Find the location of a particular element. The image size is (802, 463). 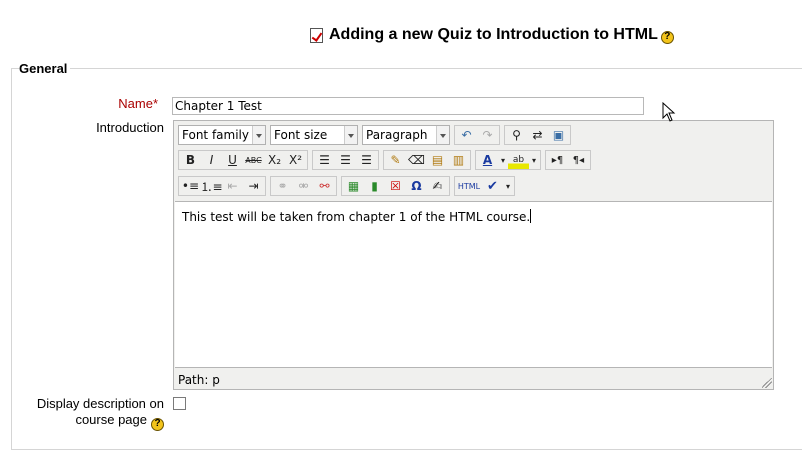

replace-icon: ⇄ is located at coordinates (537, 135).